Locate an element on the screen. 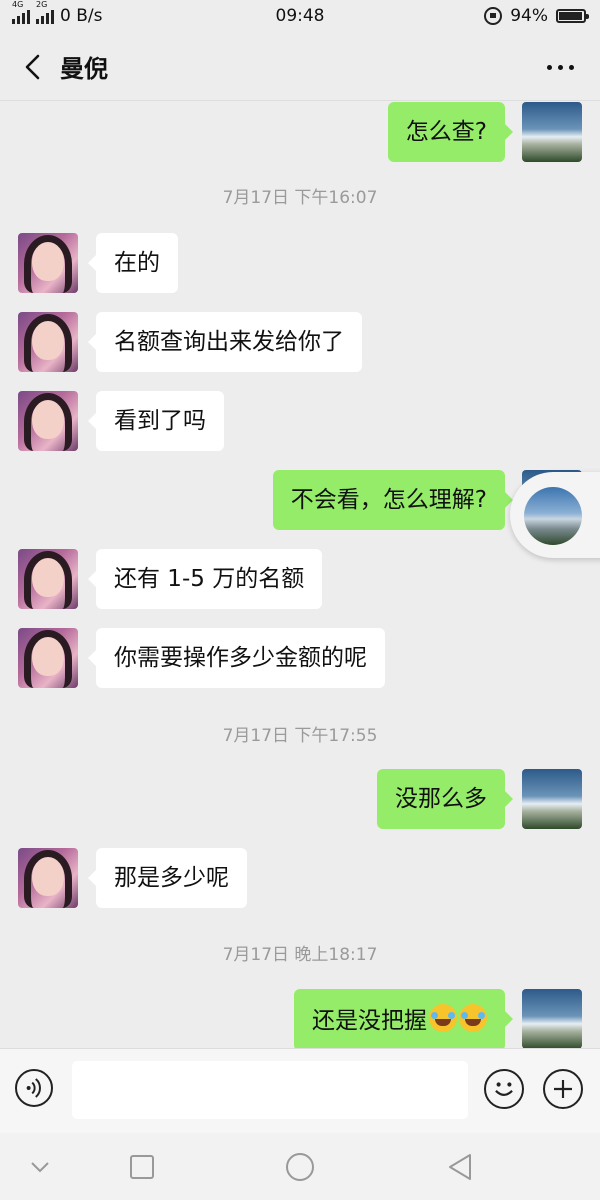 This screenshot has width=600, height=1200. status-bar: 4G 2G 0 B/s 09:48 94% is located at coordinates (300, 17).